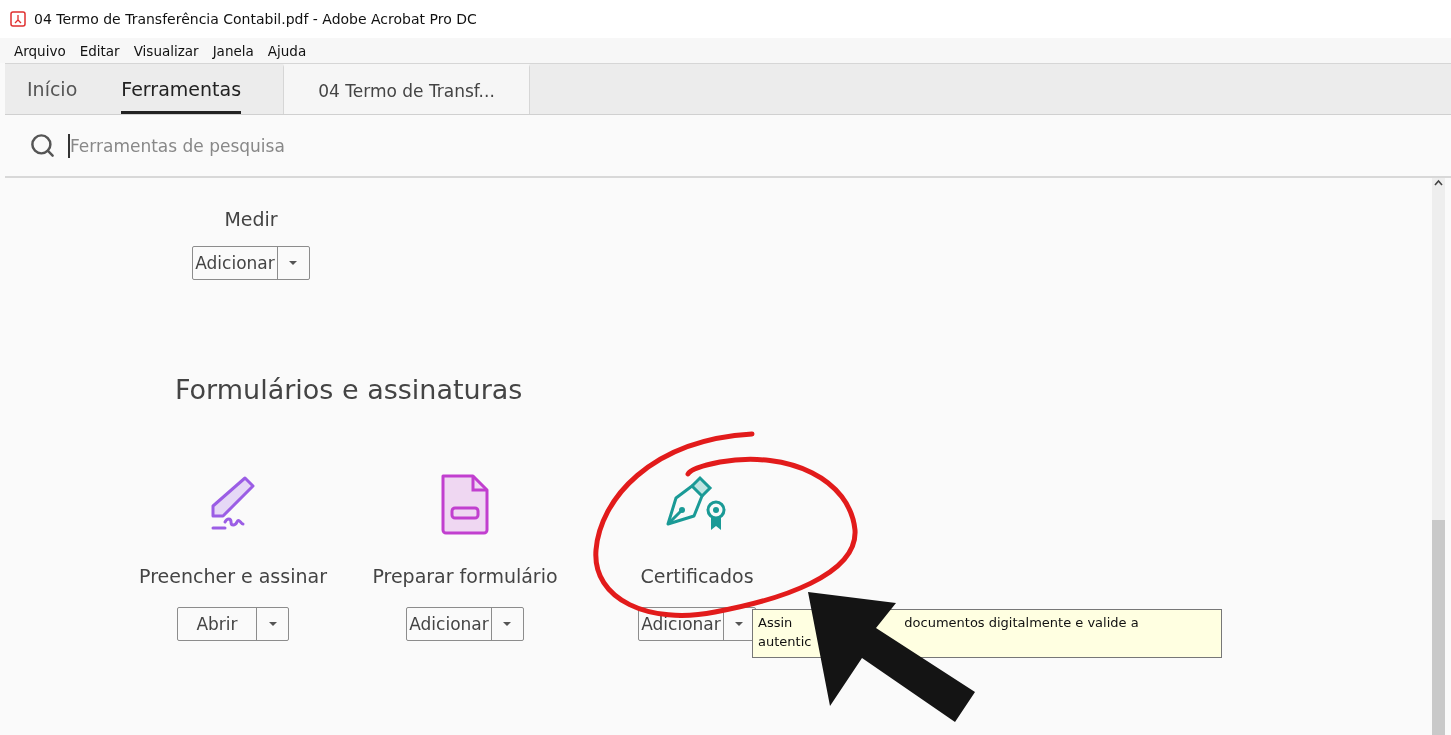 Image resolution: width=1451 pixels, height=735 pixels. Describe the element at coordinates (18, 19) in the screenshot. I see `pdf-file-icon` at that location.